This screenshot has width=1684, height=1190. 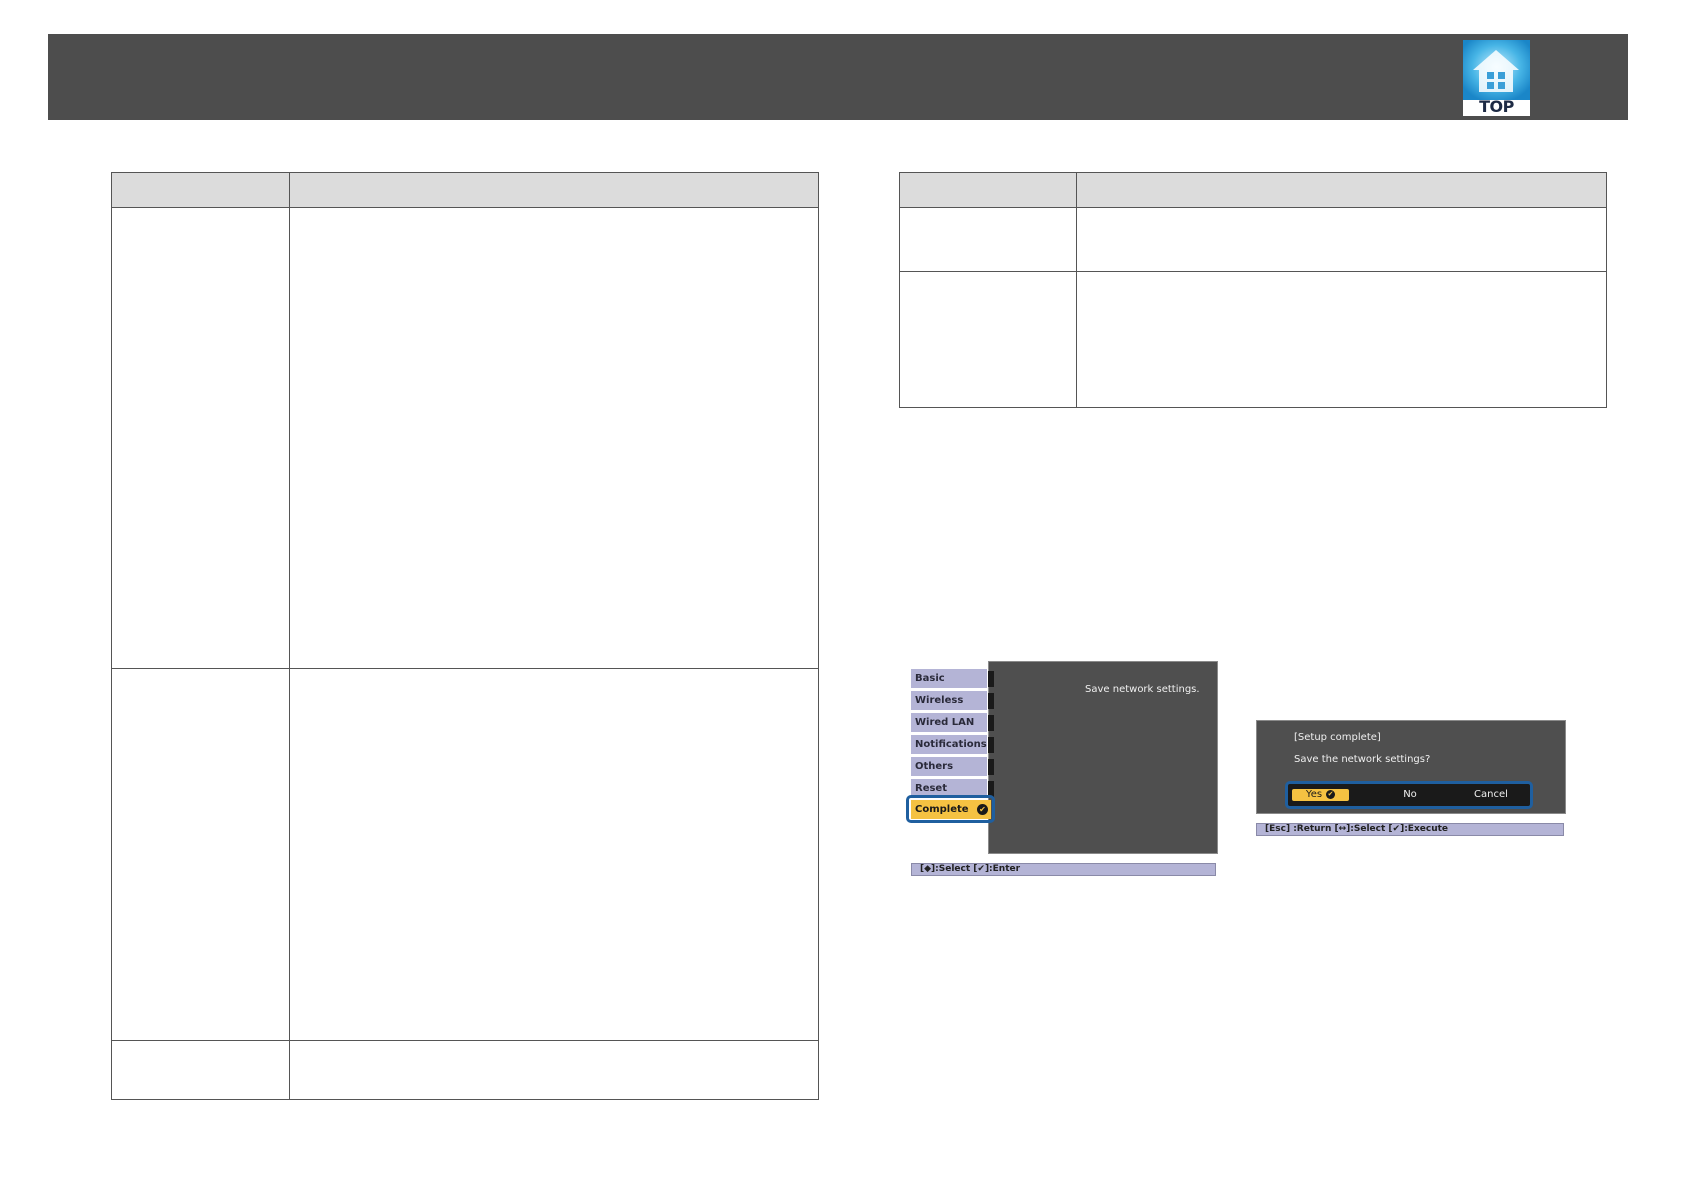 I want to click on parameter-table-right, so click(x=1253, y=290).